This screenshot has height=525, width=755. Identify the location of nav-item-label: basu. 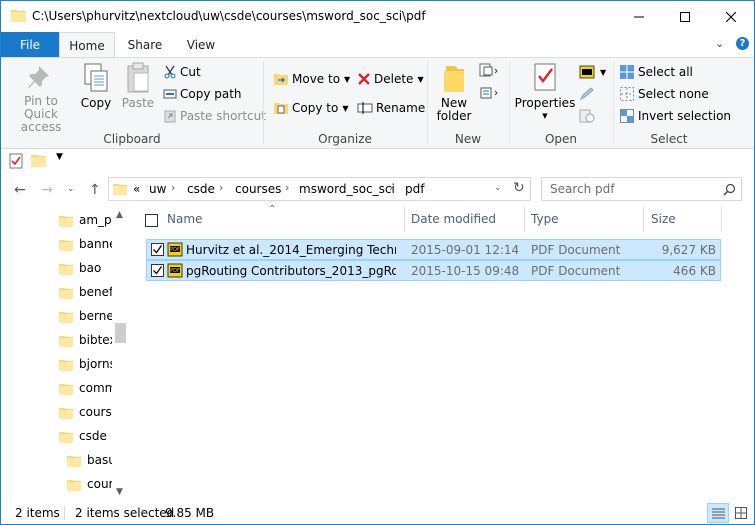
(99, 460).